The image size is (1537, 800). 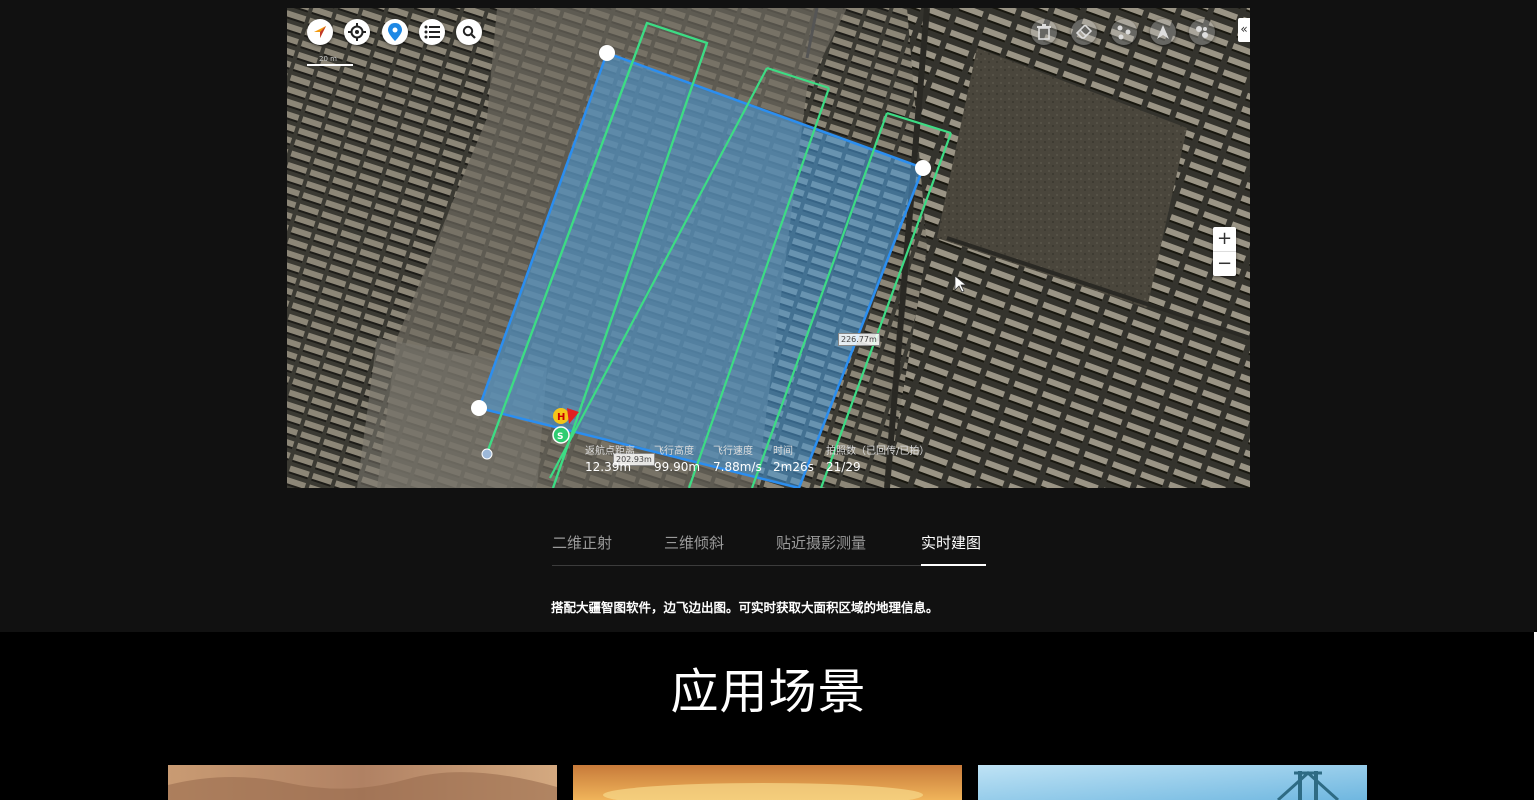 What do you see at coordinates (610, 460) in the screenshot?
I see `stat-return-distance: 返航点距离 12.39m` at bounding box center [610, 460].